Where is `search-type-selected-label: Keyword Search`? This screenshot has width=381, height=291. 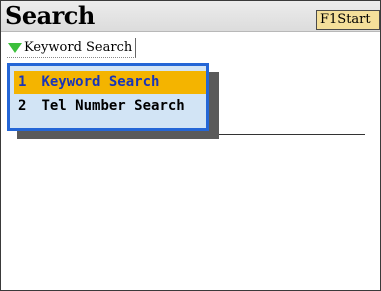 search-type-selected-label: Keyword Search is located at coordinates (78, 47).